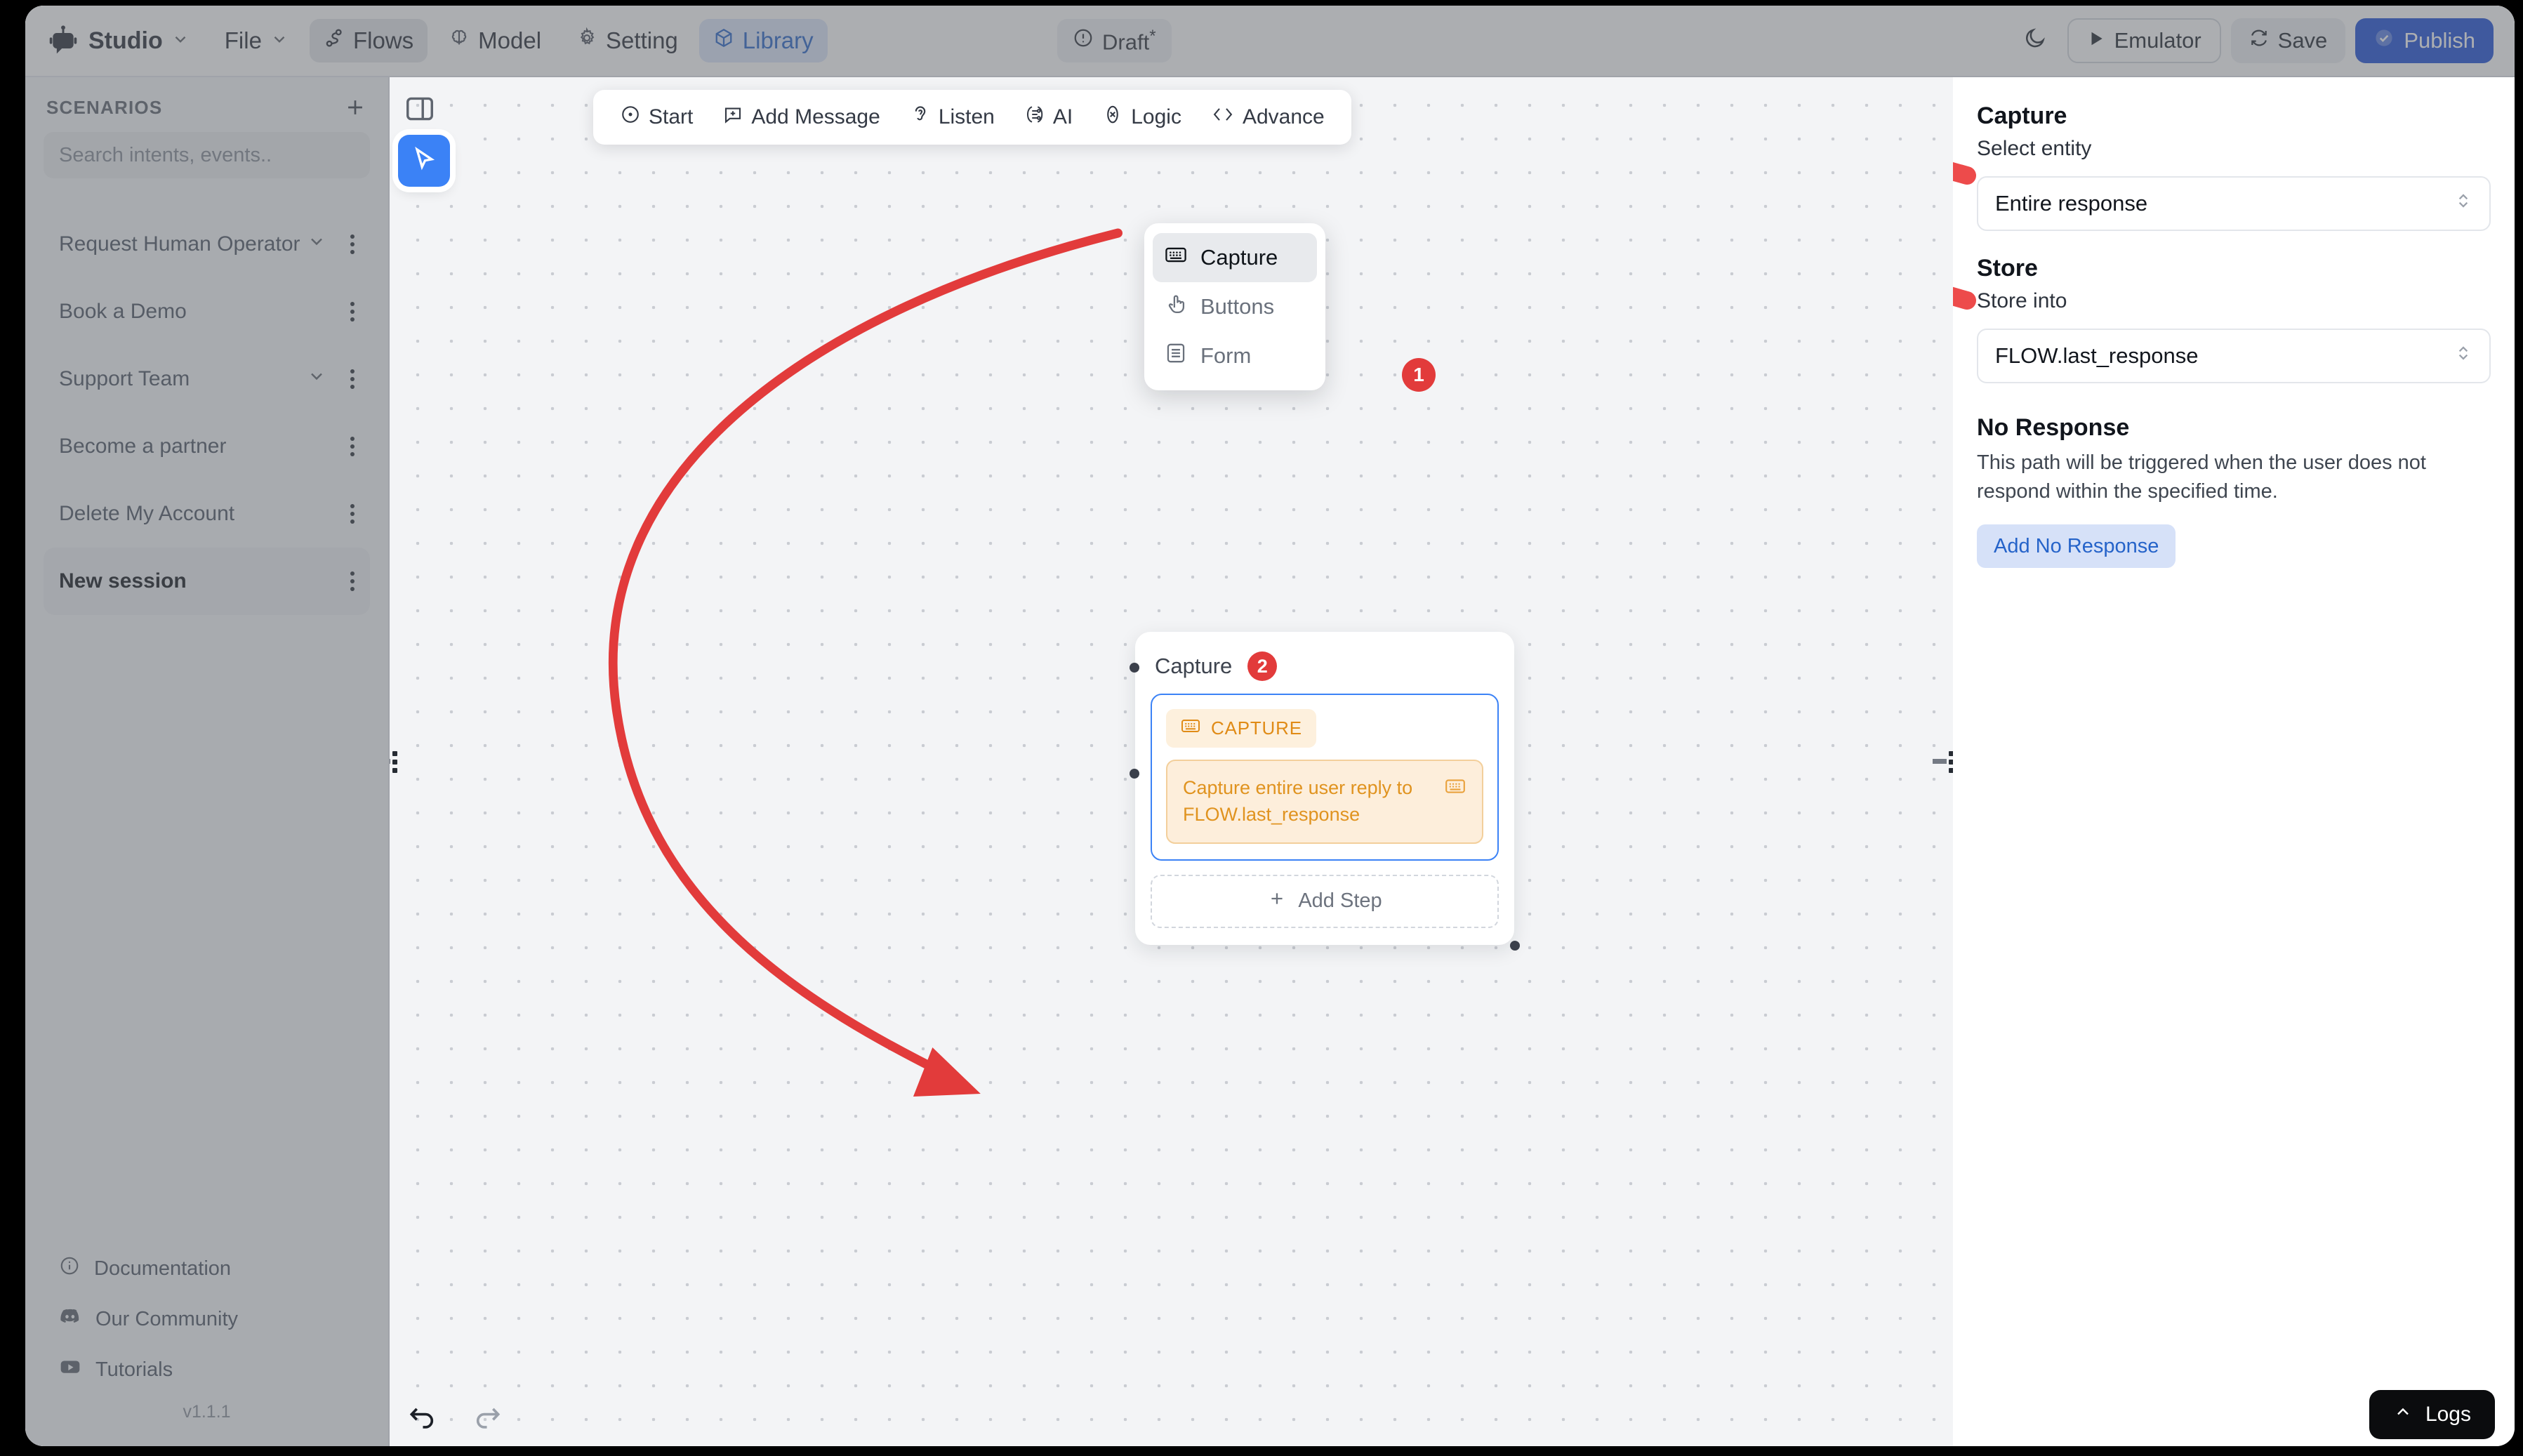 This screenshot has height=1456, width=2523. I want to click on keyboard-icon, so click(1176, 257).